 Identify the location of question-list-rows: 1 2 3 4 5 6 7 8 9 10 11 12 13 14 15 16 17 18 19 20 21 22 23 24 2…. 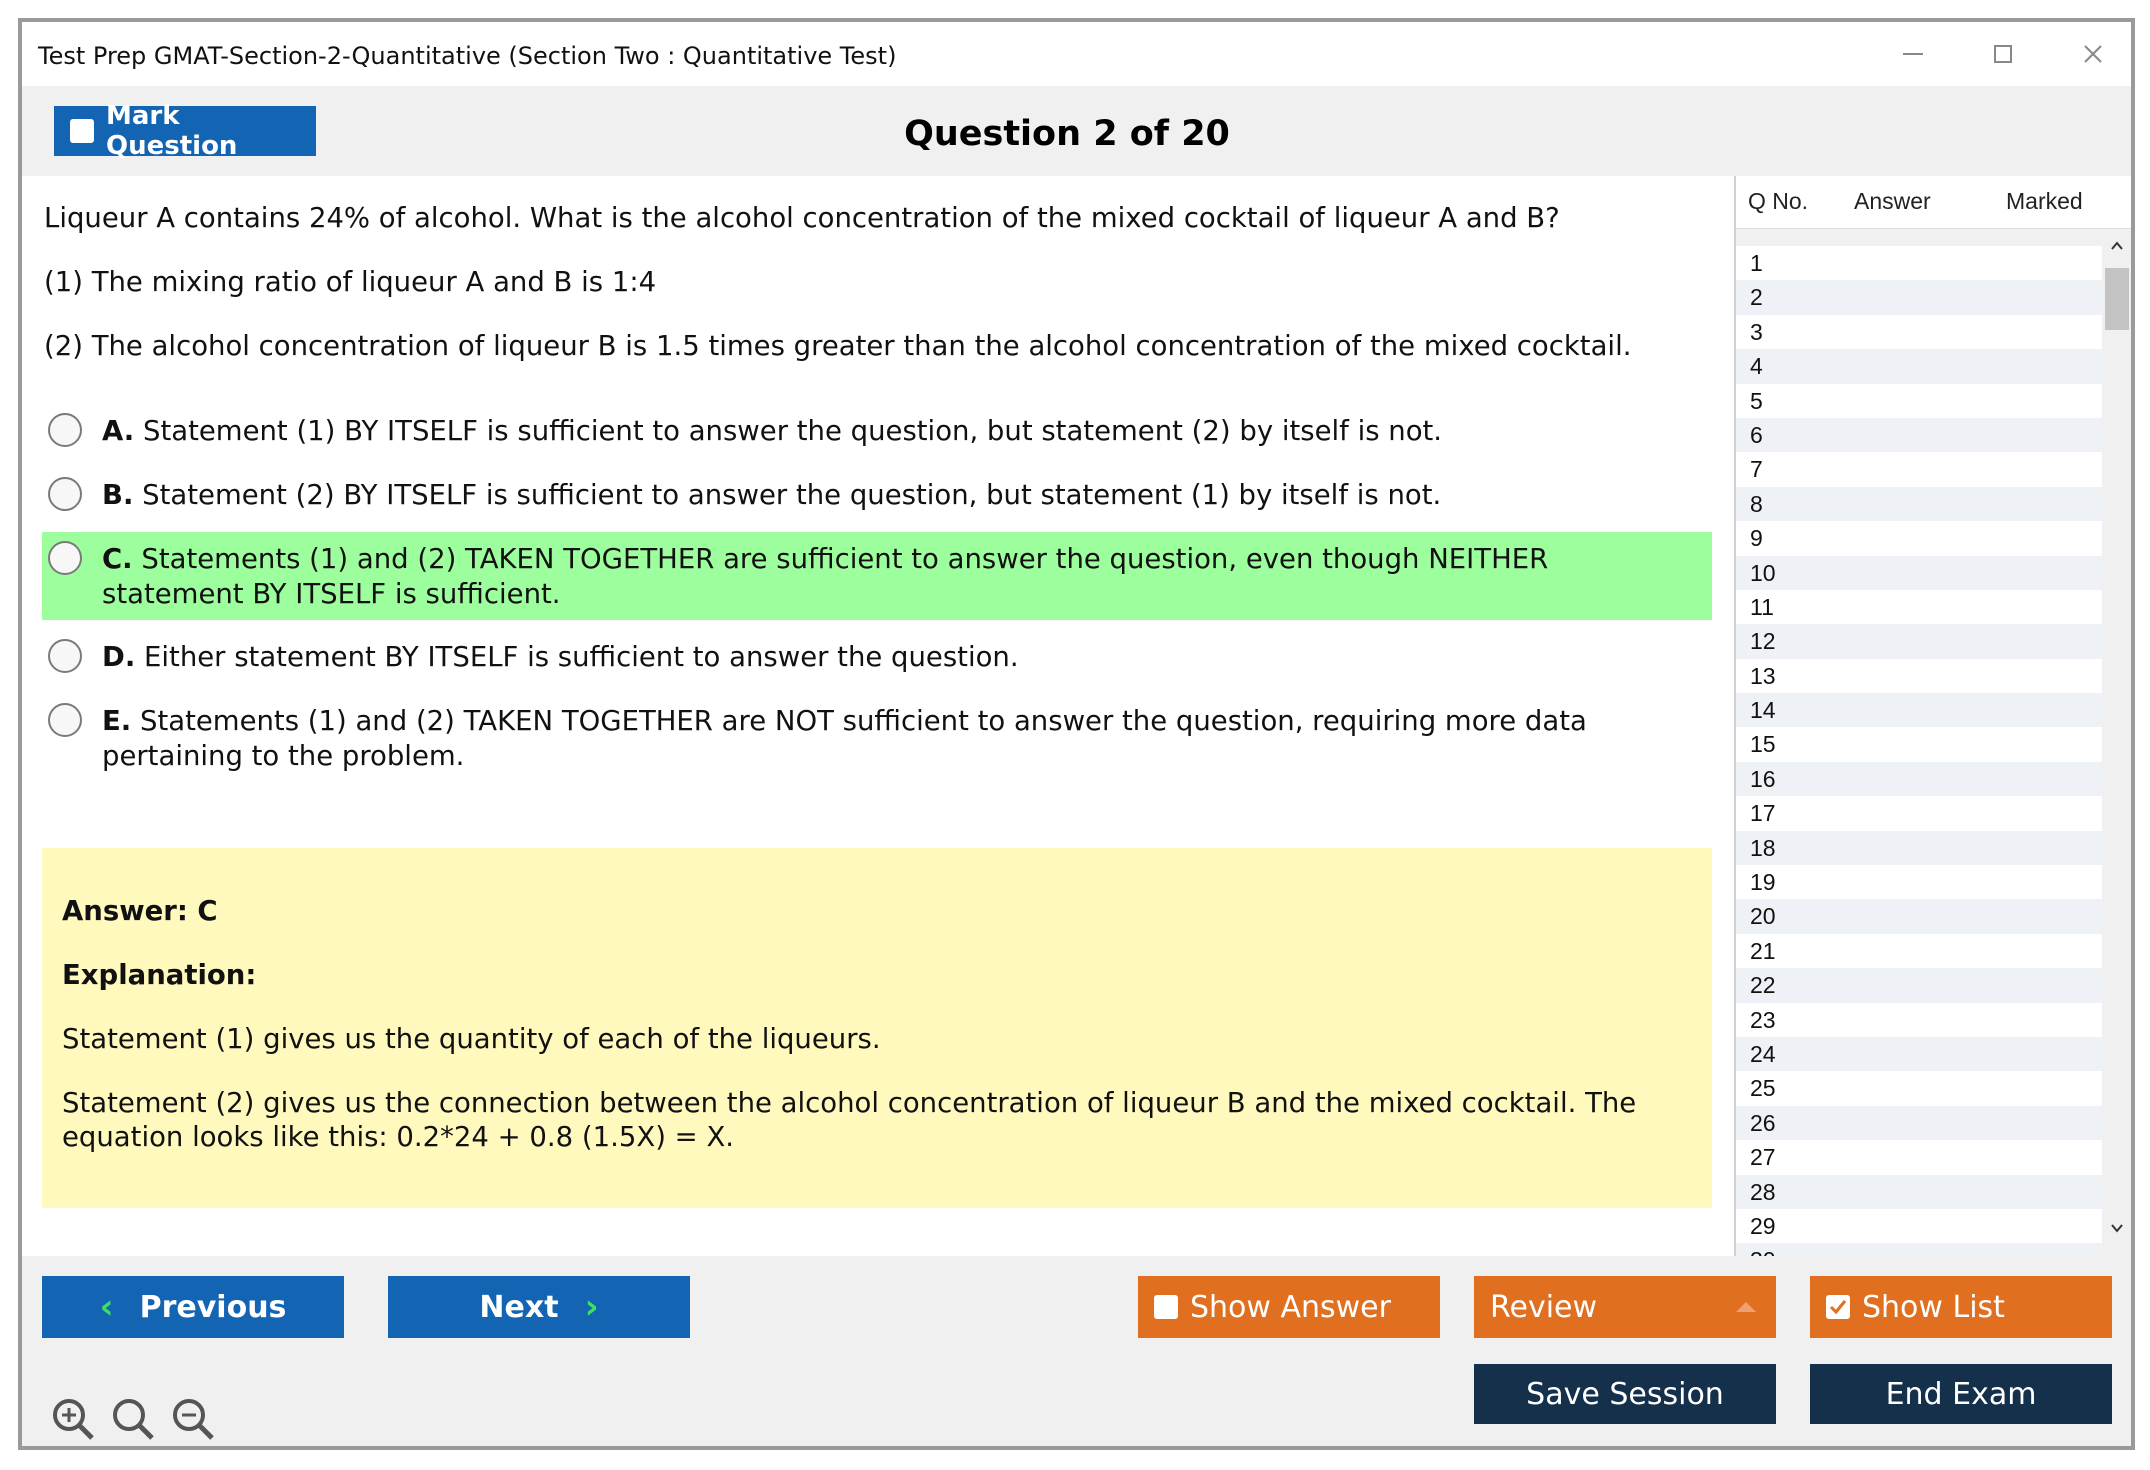
(1919, 762).